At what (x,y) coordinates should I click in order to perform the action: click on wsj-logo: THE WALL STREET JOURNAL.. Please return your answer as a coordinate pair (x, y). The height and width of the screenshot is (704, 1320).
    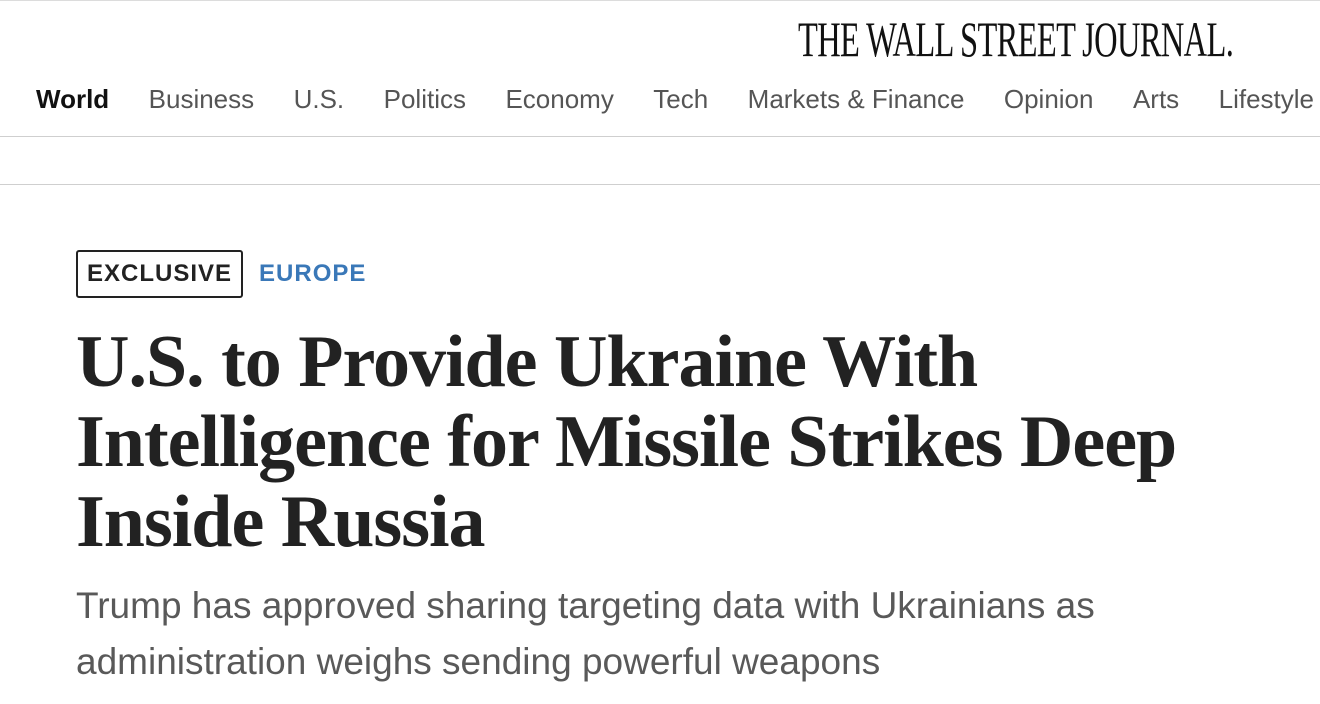
    Looking at the image, I should click on (1016, 39).